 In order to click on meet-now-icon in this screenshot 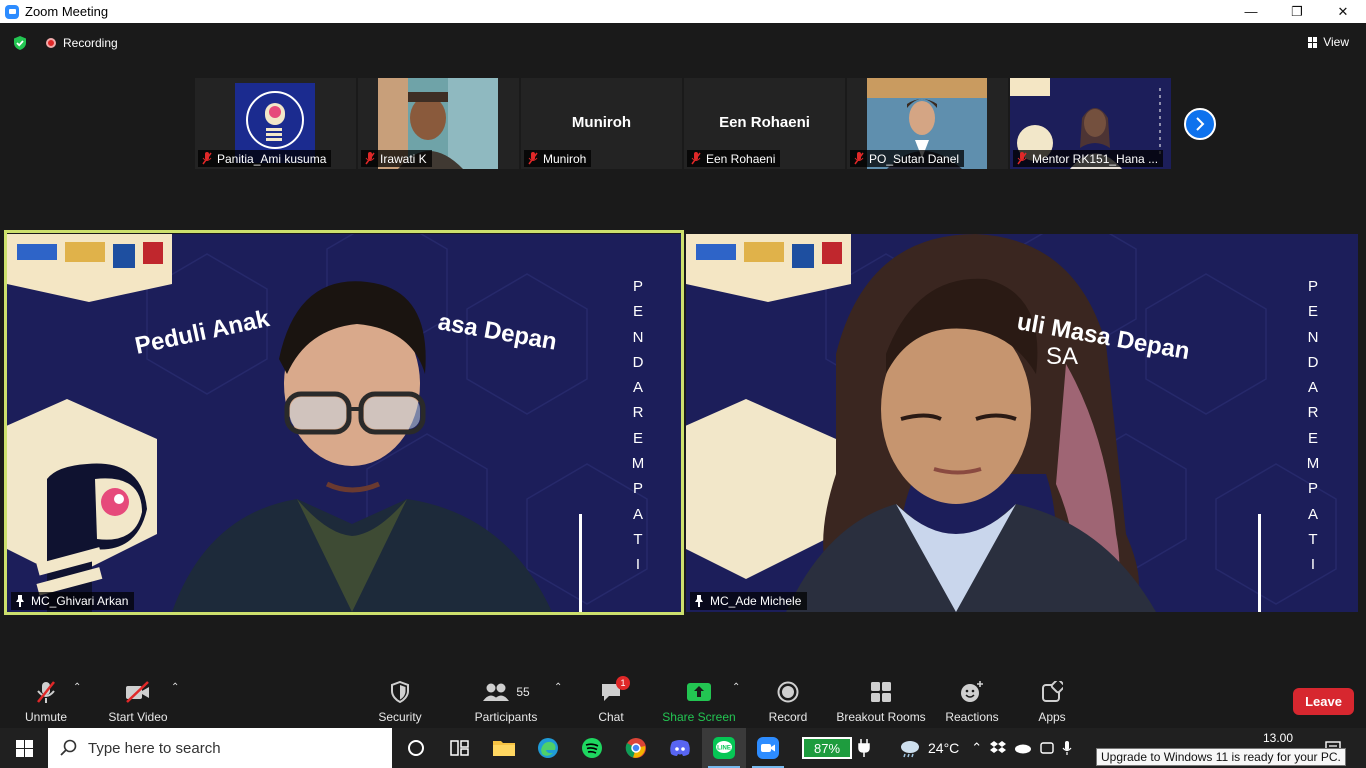, I will do `click(1047, 748)`.